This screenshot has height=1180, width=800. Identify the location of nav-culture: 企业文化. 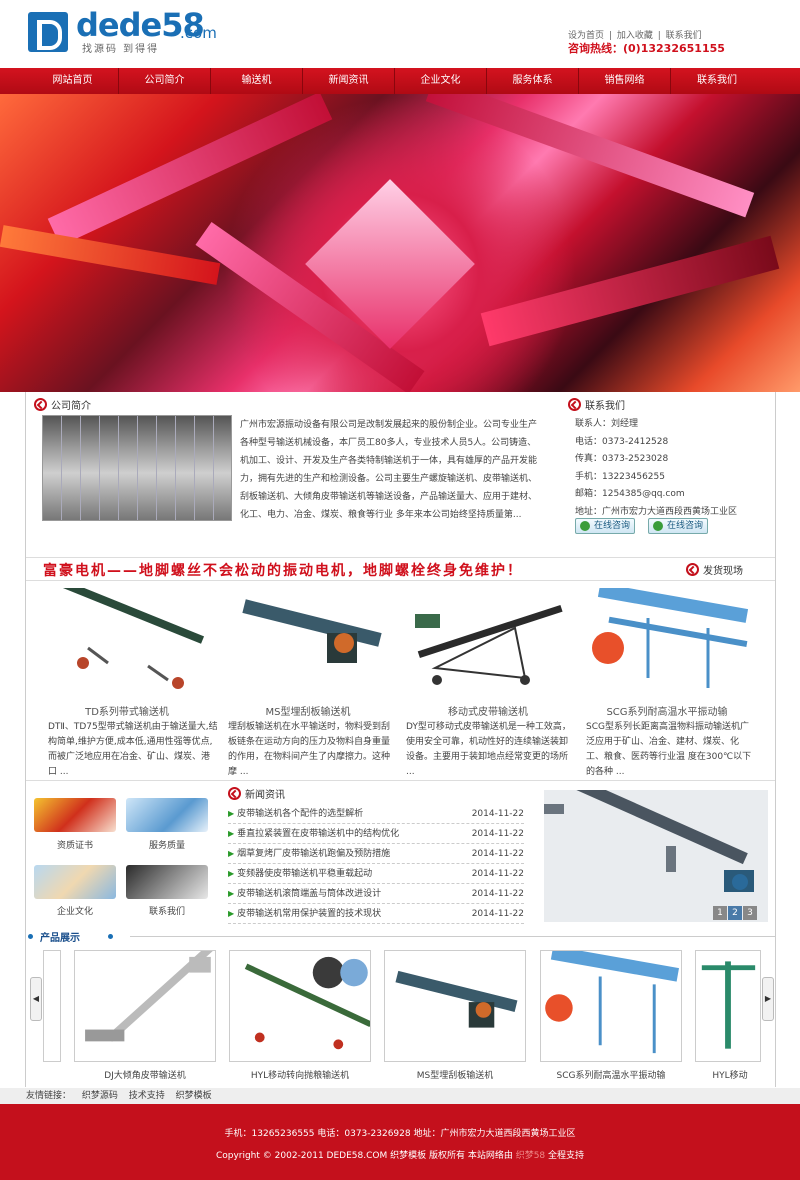
(441, 81).